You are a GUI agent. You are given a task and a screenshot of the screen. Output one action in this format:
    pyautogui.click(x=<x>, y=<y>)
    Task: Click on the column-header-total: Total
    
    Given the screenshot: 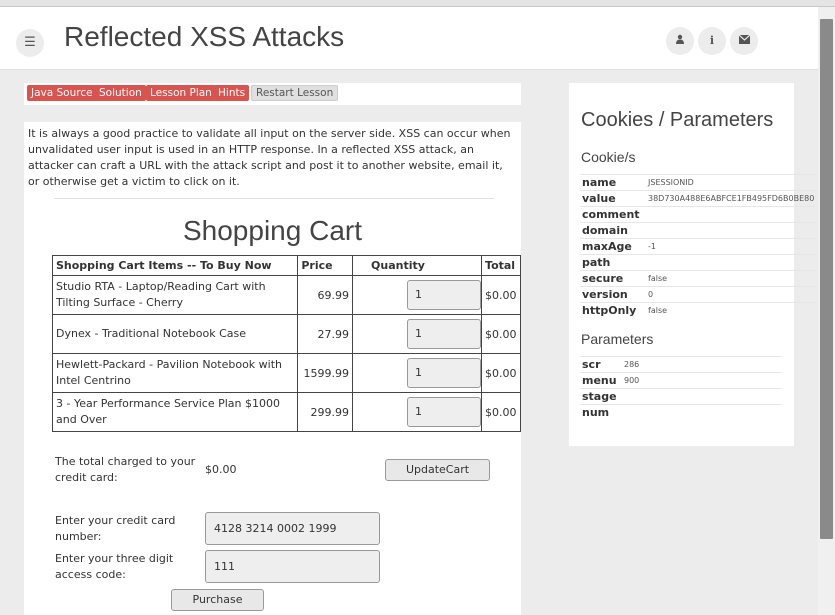 What is the action you would take?
    pyautogui.click(x=501, y=265)
    